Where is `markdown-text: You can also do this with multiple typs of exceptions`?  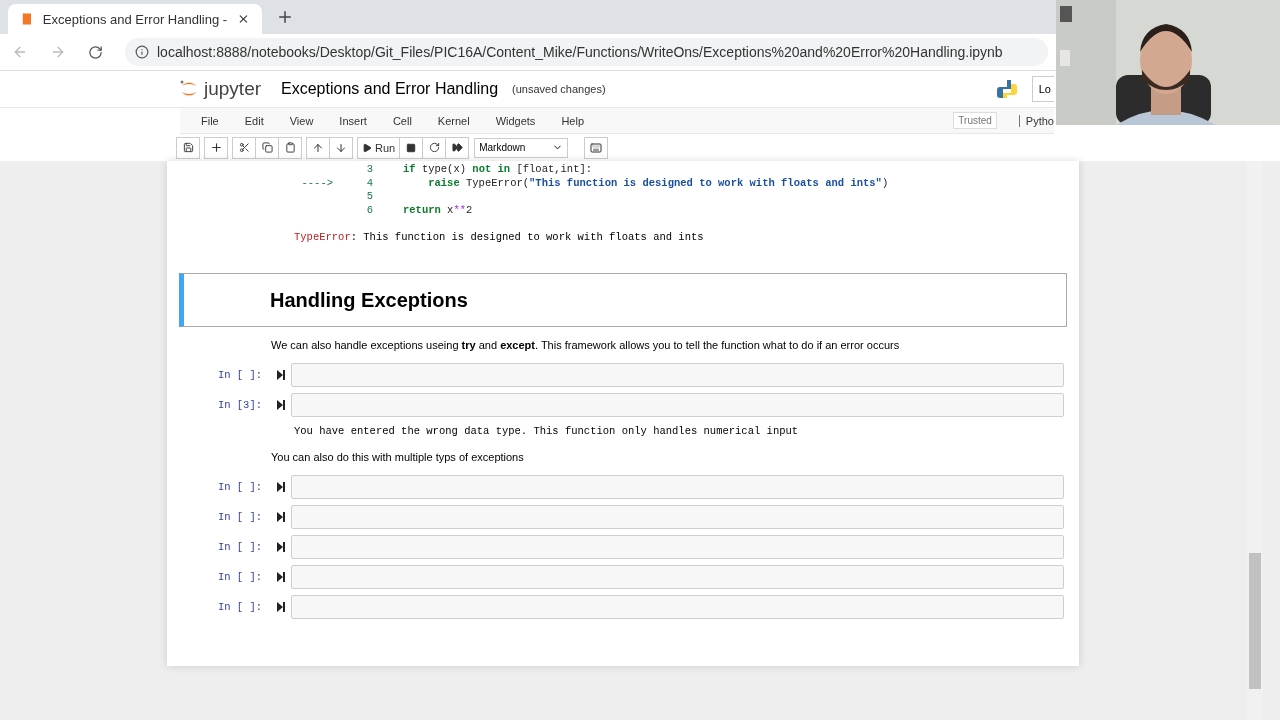 markdown-text: You can also do this with multiple typs of exceptions is located at coordinates (397, 457).